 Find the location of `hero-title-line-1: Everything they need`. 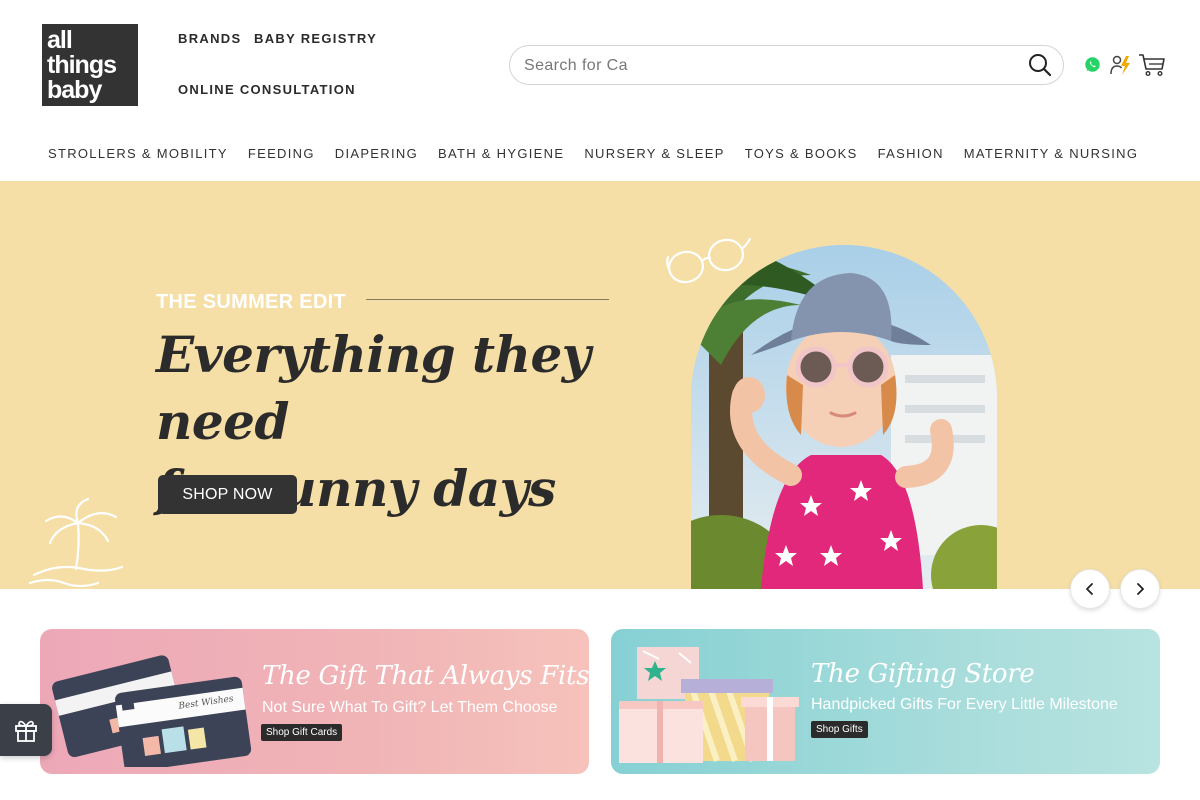

hero-title-line-1: Everything they need is located at coordinates (373, 388).